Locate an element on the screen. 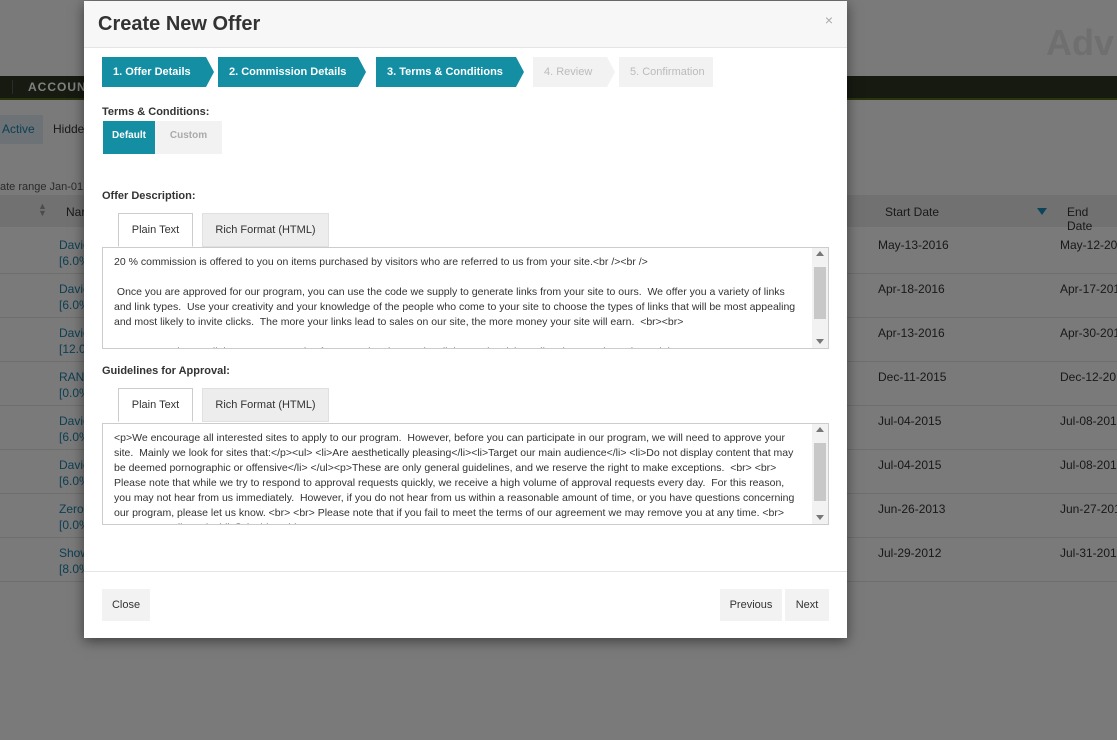 This screenshot has width=1117, height=740. step-offer-details: 1. Offer Details is located at coordinates (158, 72).